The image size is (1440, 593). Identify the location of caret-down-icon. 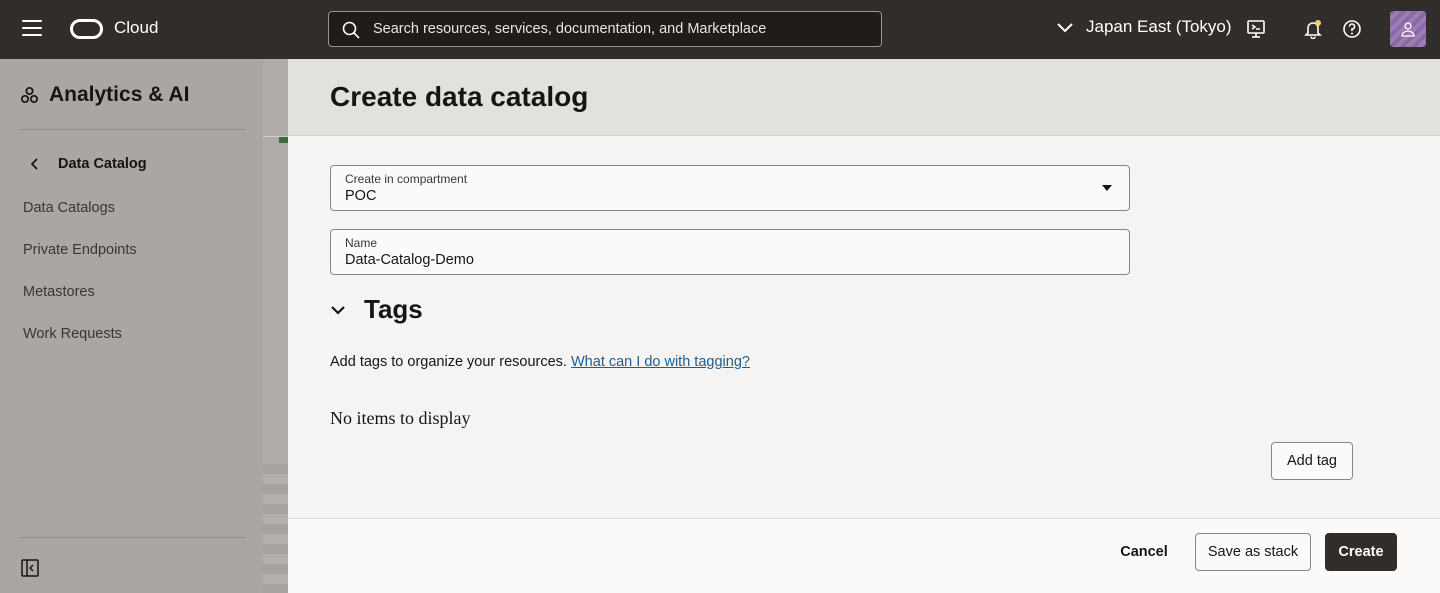
(1107, 188).